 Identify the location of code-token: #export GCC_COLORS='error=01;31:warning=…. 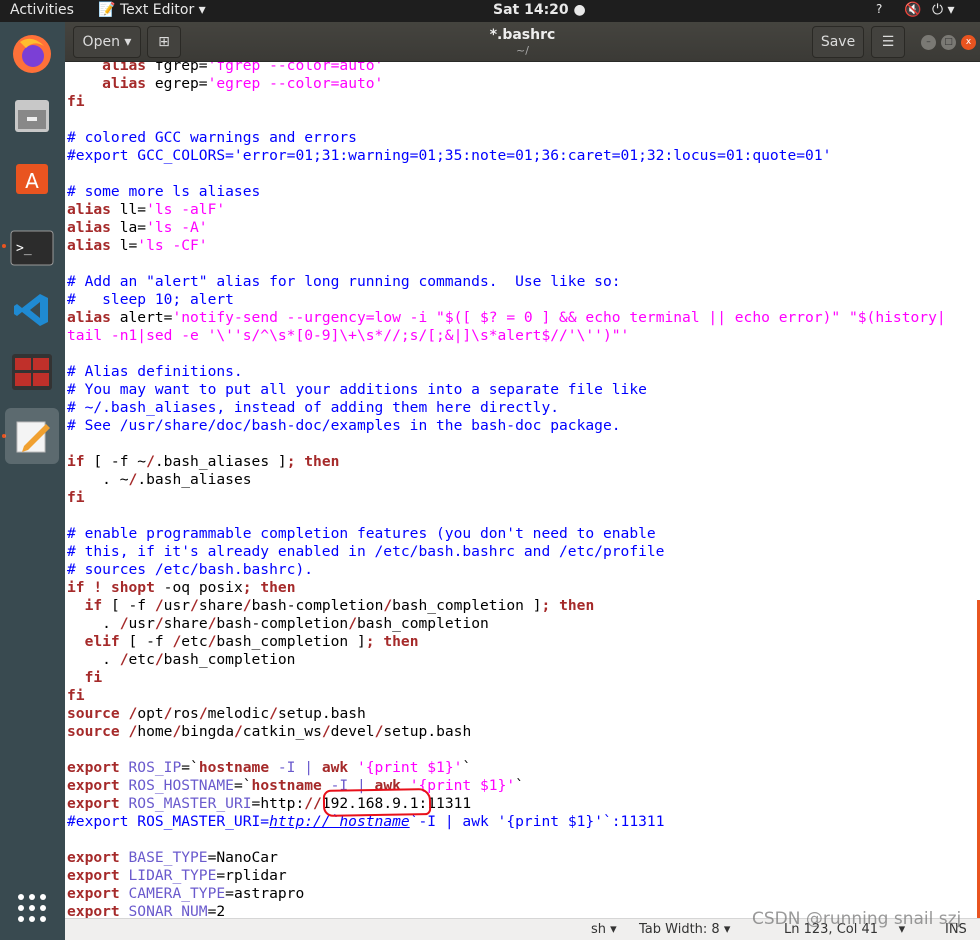
(449, 155).